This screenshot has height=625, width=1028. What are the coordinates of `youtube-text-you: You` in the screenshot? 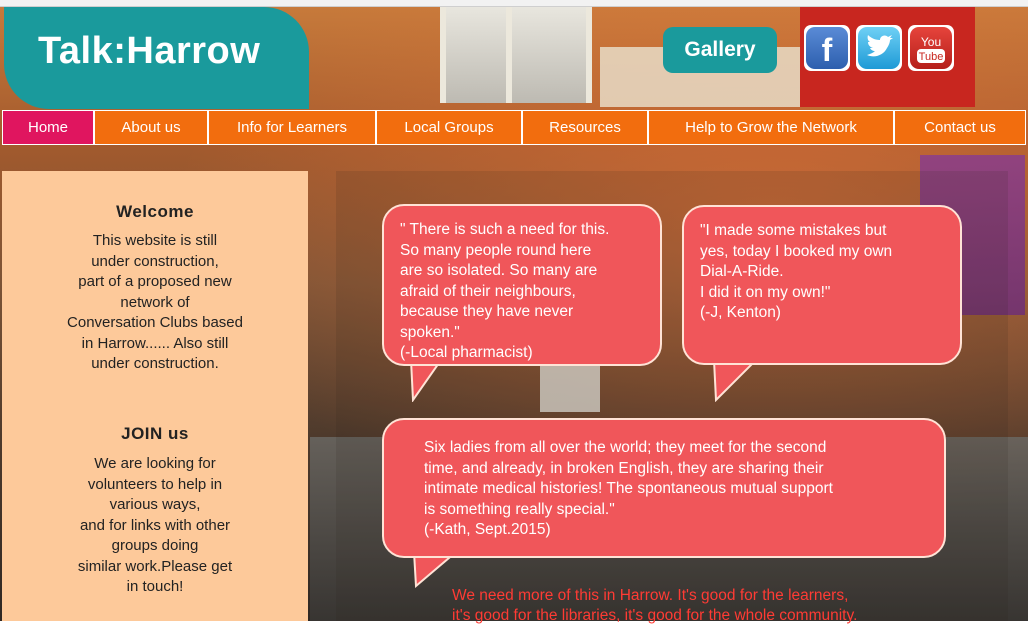 It's located at (931, 42).